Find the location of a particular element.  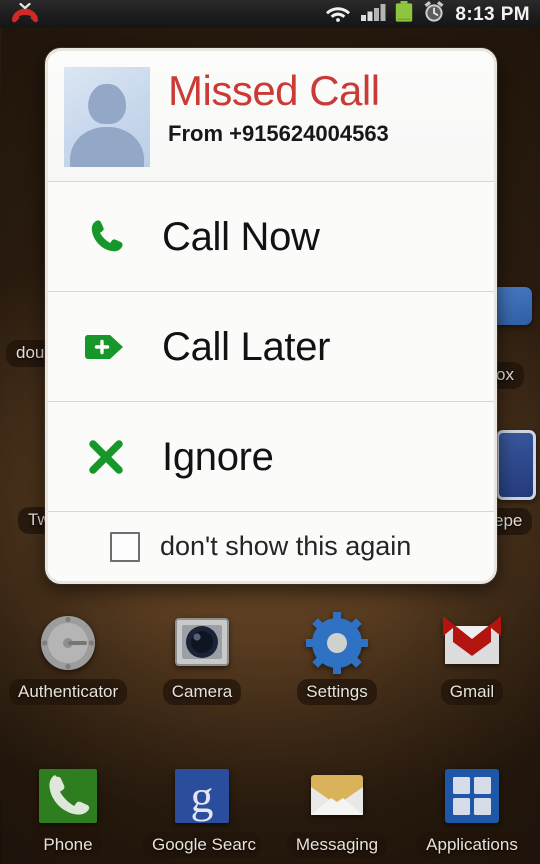

dialog-header: Missed Call From +915624004563 is located at coordinates (271, 116).